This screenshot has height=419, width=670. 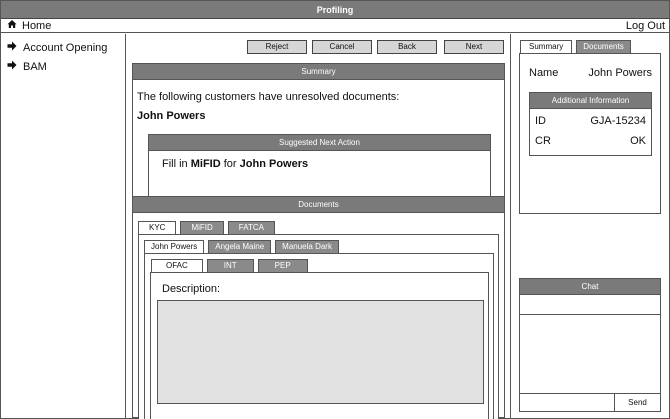 I want to click on chat-compose-bar: Send, so click(x=590, y=402).